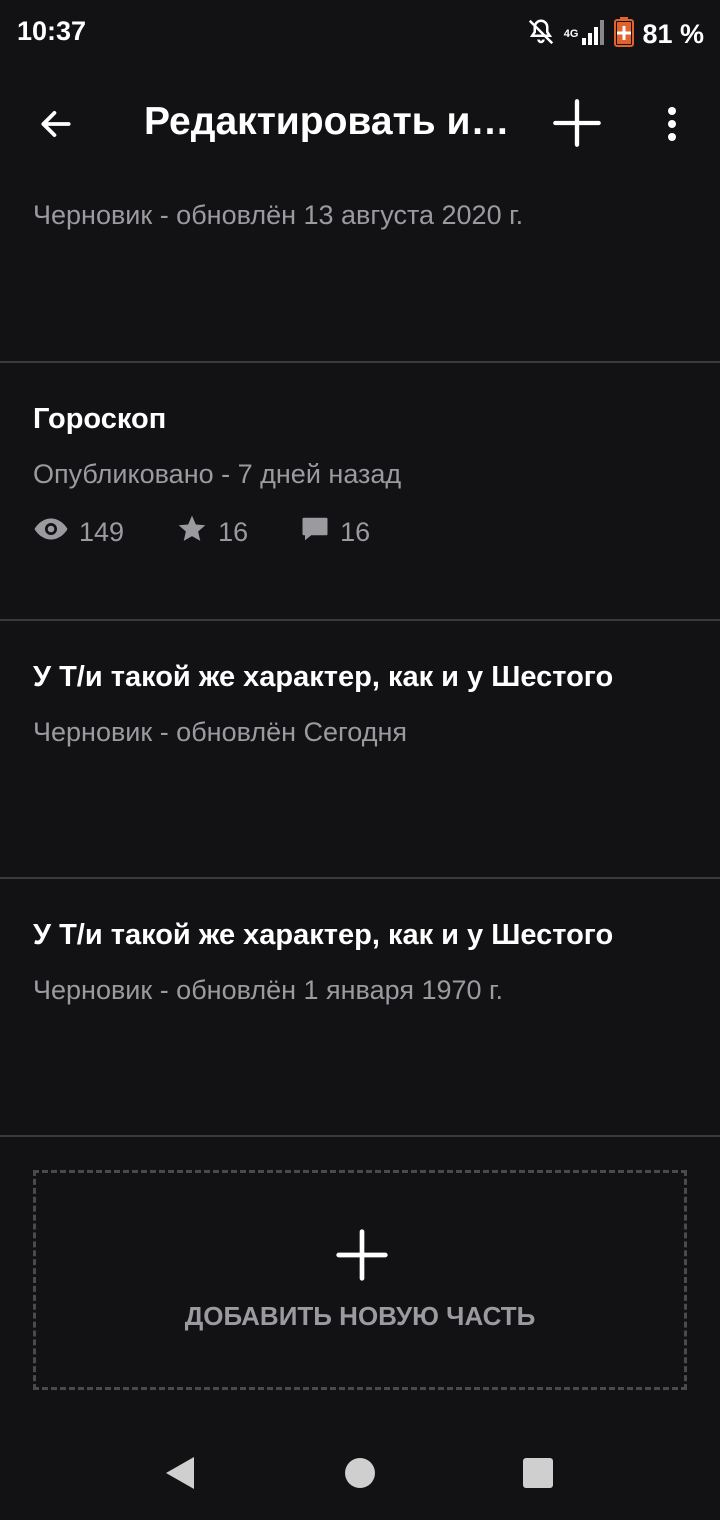 The image size is (720, 1520). I want to click on views-stat: 149, so click(78, 532).